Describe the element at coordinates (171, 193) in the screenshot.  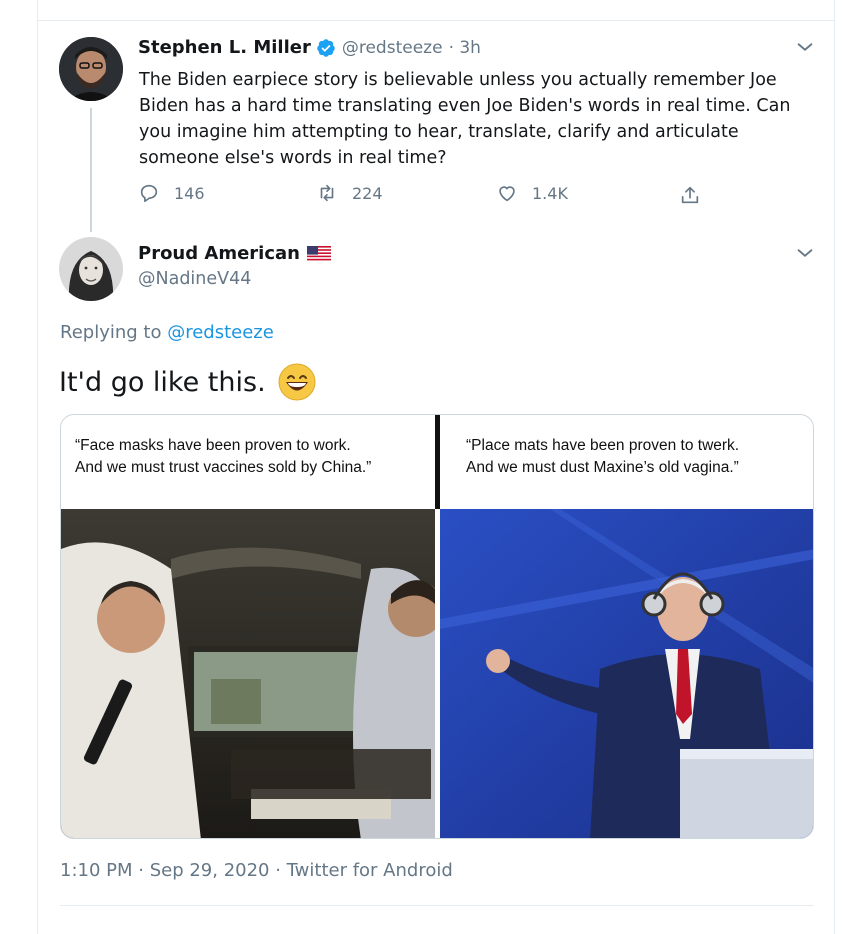
I see `reply-button: 146` at that location.